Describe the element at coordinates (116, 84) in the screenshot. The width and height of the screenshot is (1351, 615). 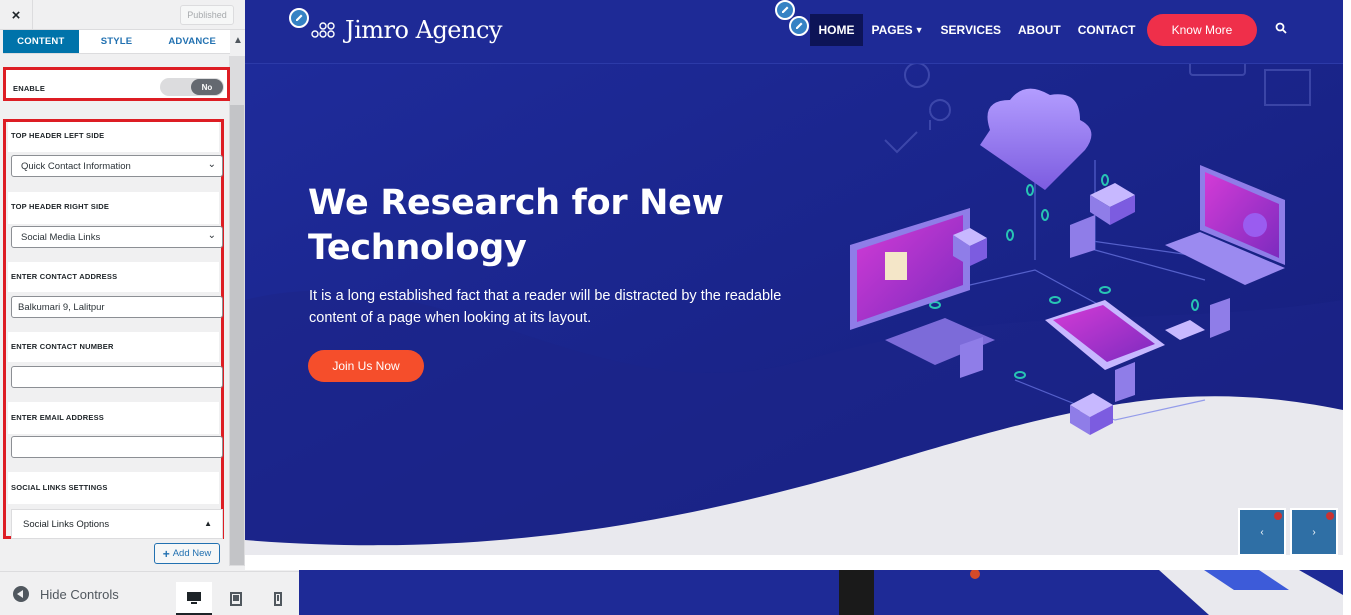
I see `enable-section: ENABLE No` at that location.